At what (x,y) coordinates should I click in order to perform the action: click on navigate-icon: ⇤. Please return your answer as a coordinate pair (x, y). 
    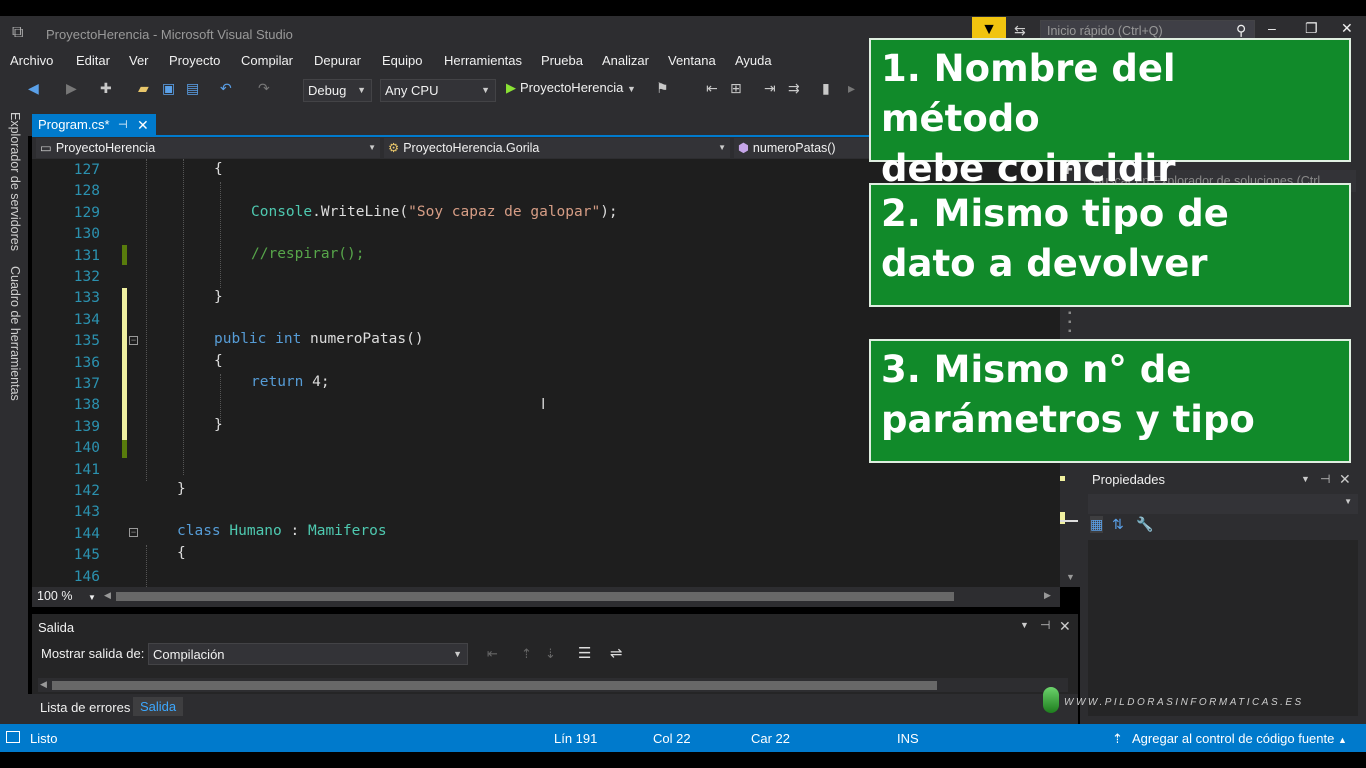
    Looking at the image, I should click on (712, 88).